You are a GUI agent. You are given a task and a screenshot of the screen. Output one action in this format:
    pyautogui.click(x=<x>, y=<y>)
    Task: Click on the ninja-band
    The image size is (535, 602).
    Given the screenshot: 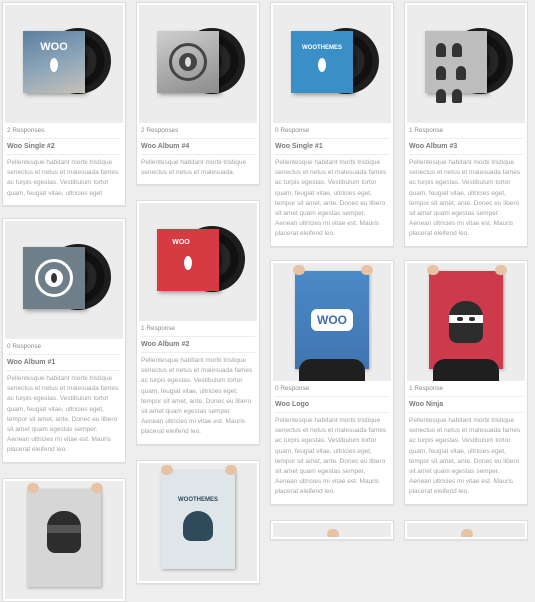 What is the action you would take?
    pyautogui.click(x=466, y=319)
    